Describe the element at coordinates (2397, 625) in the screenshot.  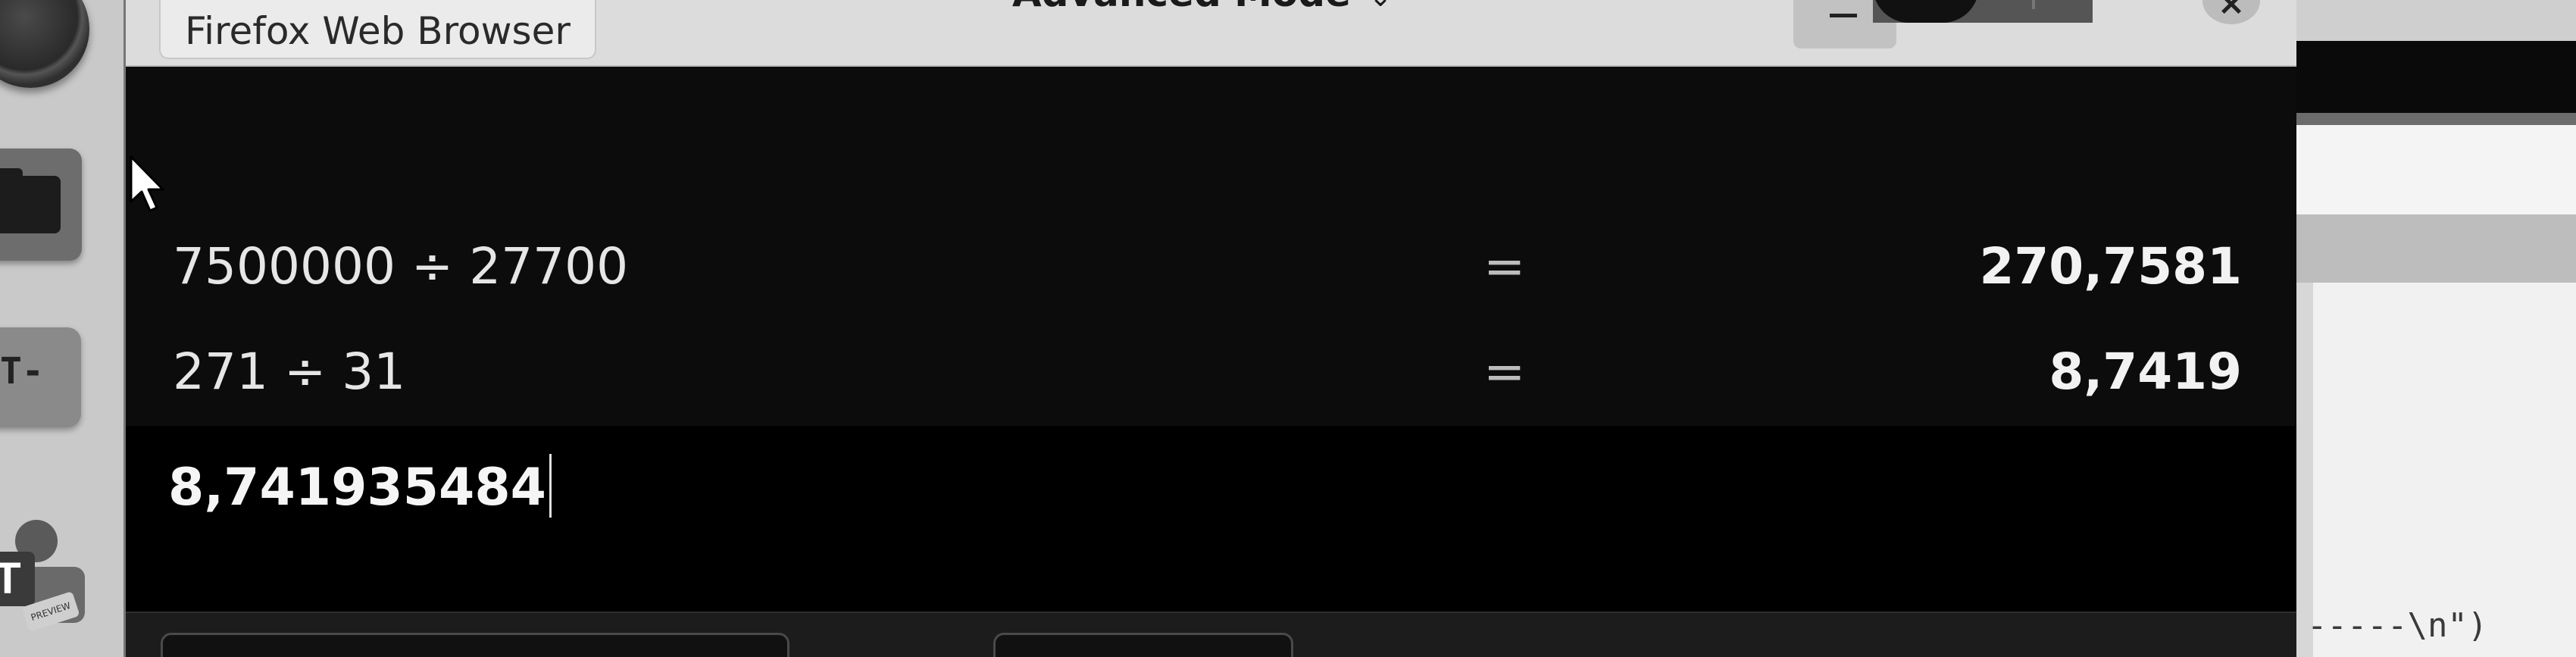
I see `code-line: -----\n")` at that location.